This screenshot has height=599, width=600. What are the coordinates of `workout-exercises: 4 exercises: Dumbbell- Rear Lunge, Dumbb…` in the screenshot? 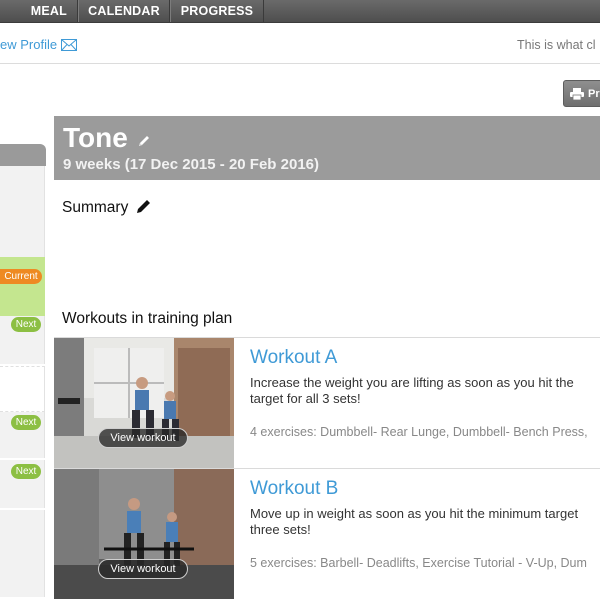 It's located at (419, 432).